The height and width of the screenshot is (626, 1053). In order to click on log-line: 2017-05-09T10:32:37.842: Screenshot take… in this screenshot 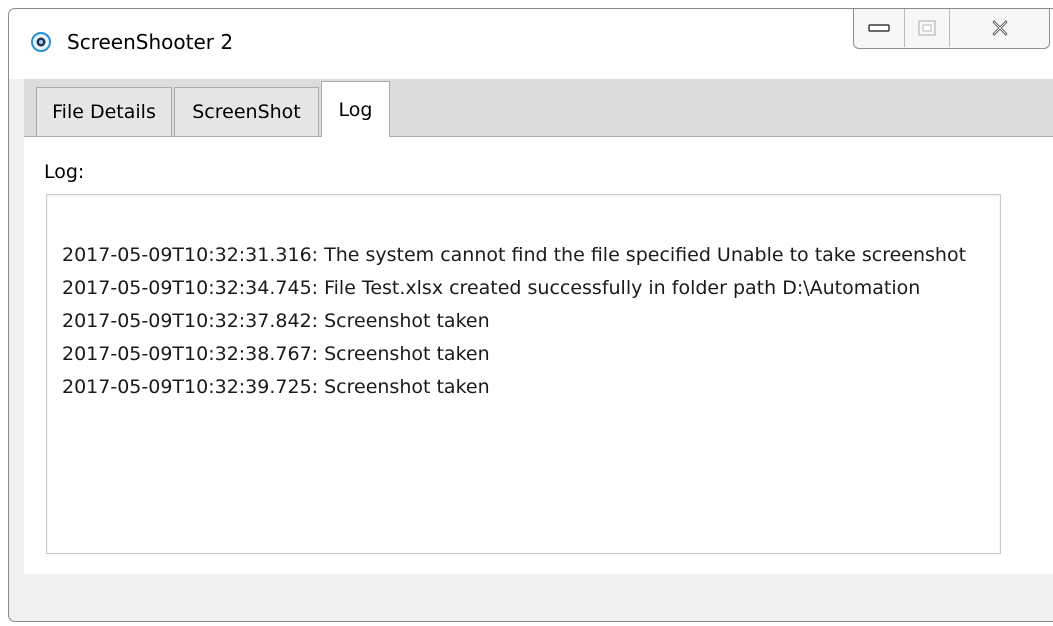, I will do `click(276, 321)`.